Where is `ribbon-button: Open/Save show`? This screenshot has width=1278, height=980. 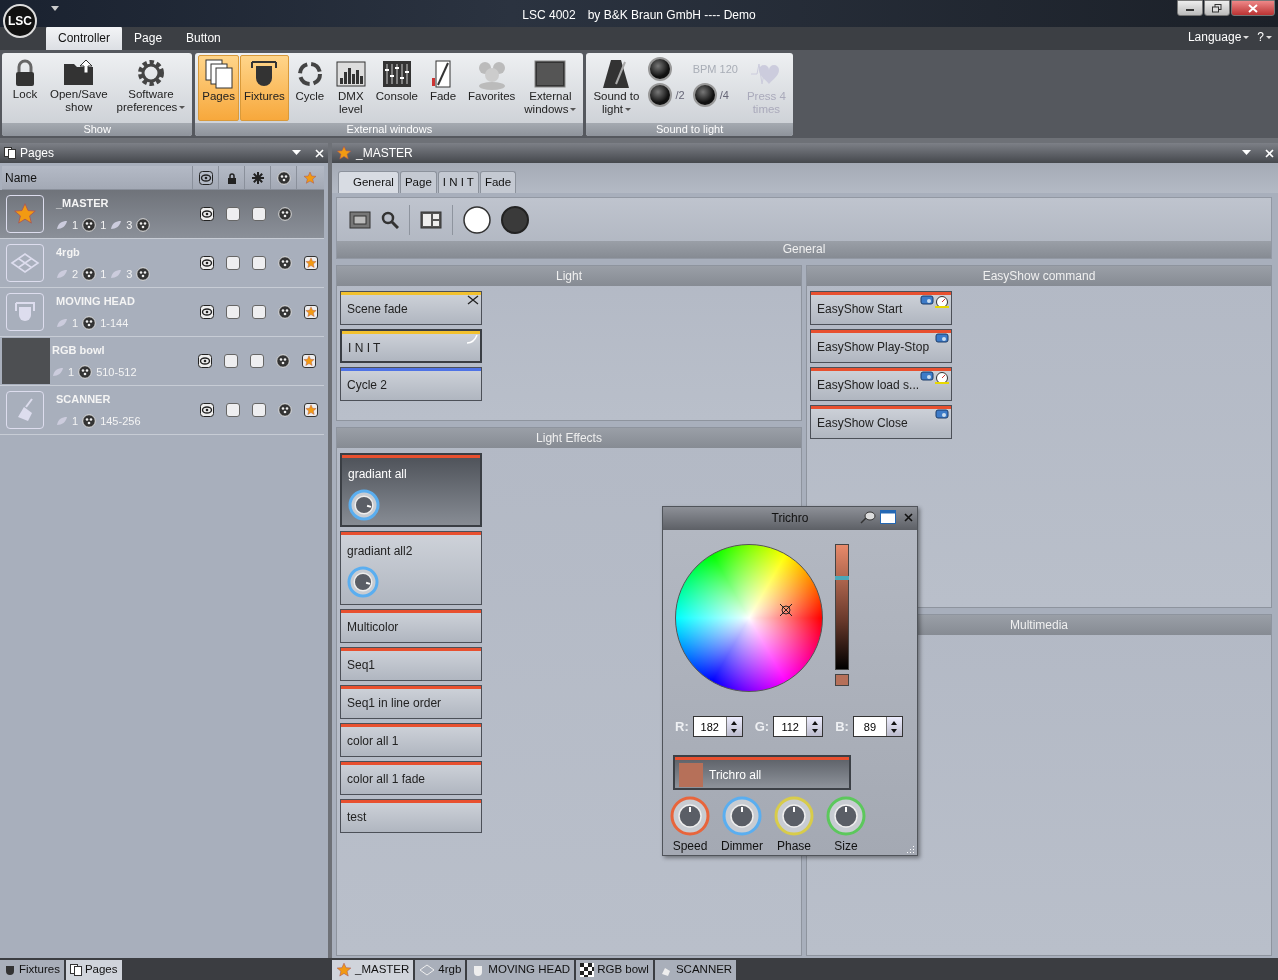 ribbon-button: Open/Save show is located at coordinates (79, 88).